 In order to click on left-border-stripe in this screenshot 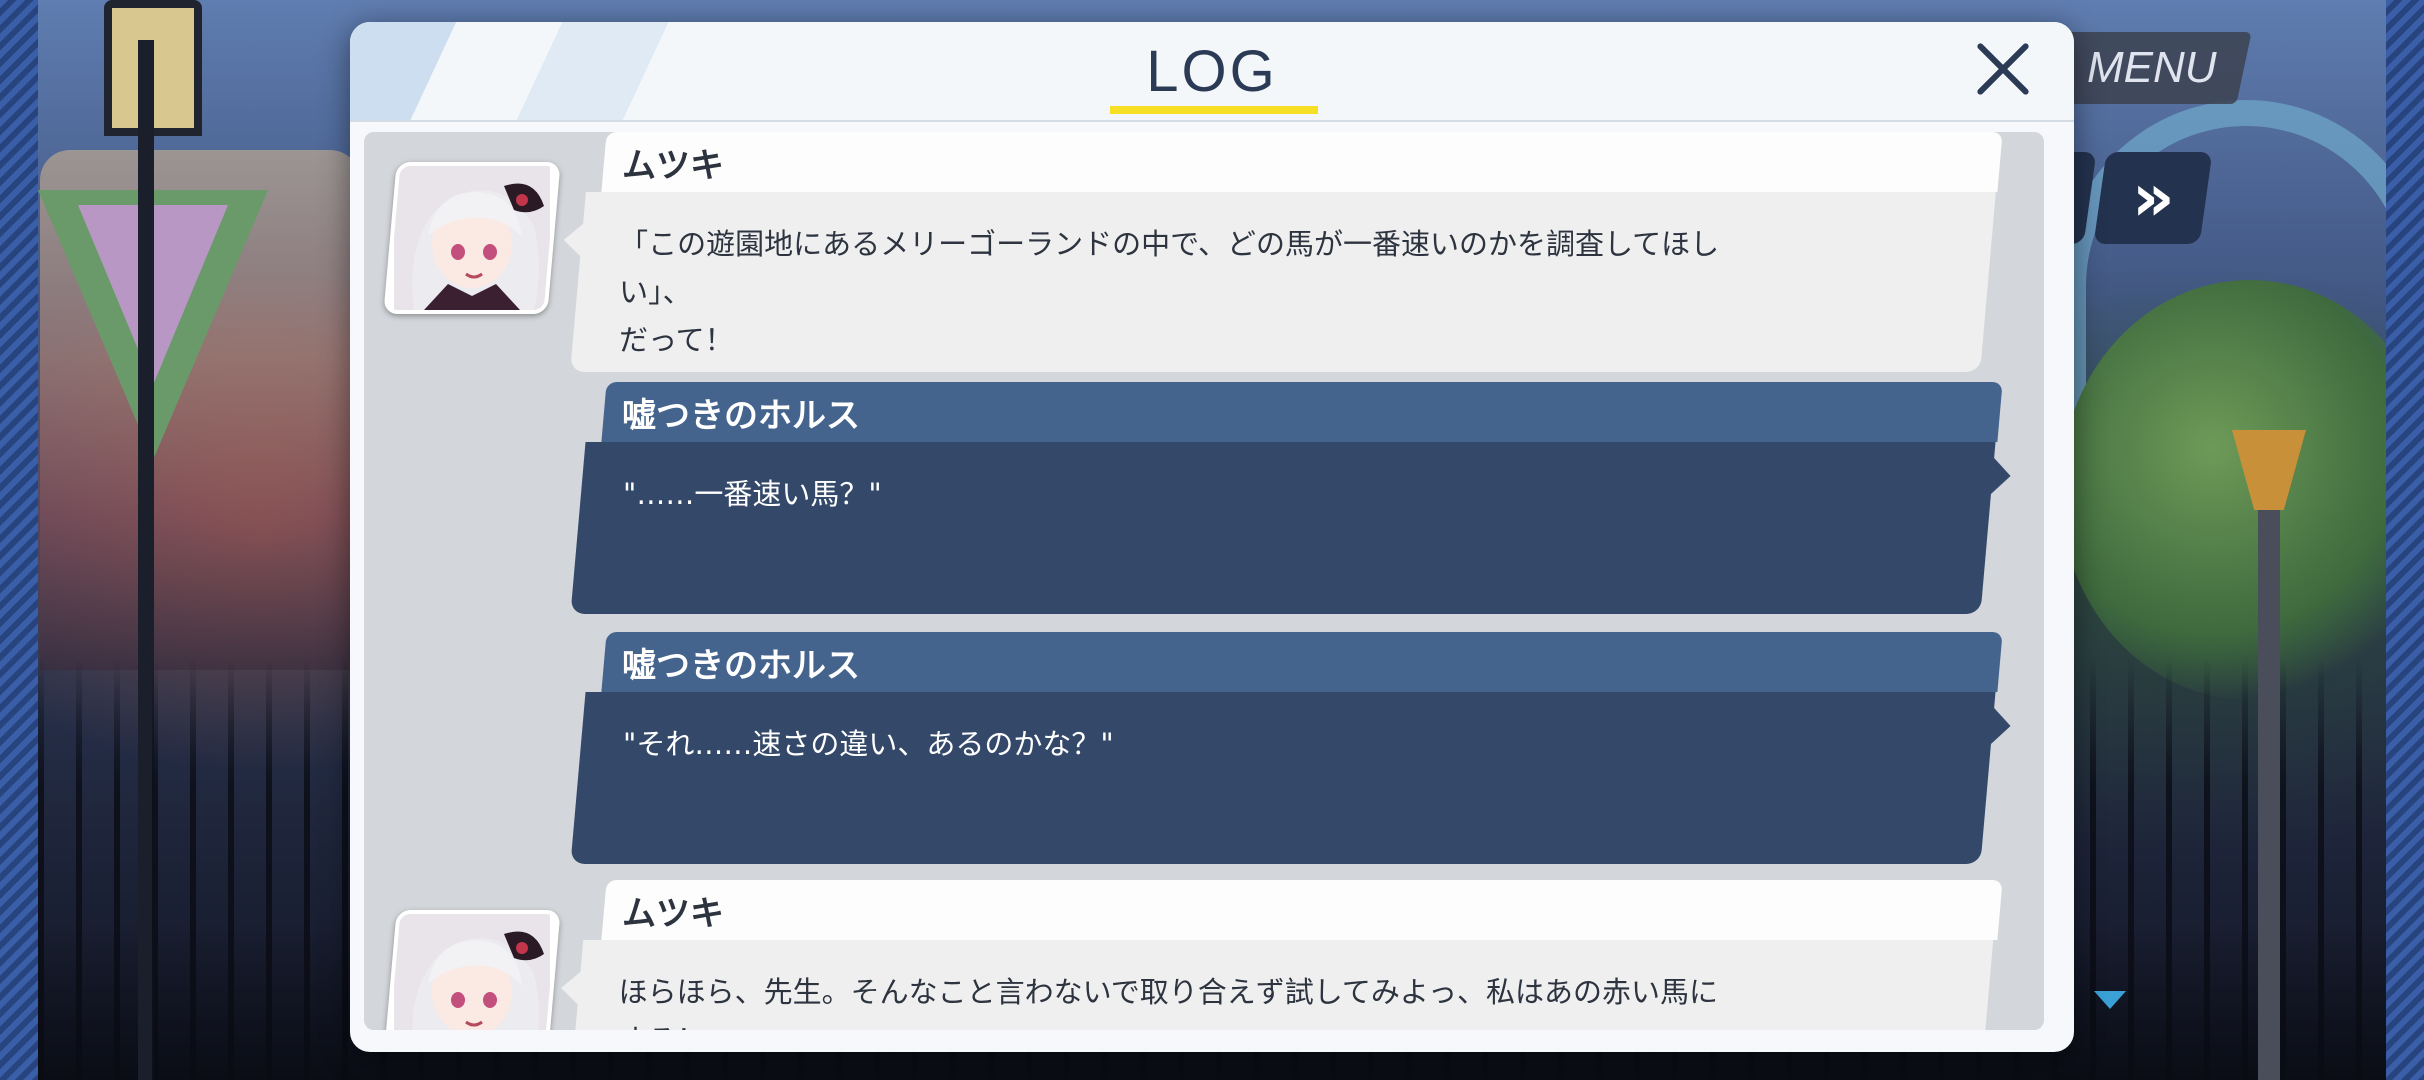, I will do `click(19, 540)`.